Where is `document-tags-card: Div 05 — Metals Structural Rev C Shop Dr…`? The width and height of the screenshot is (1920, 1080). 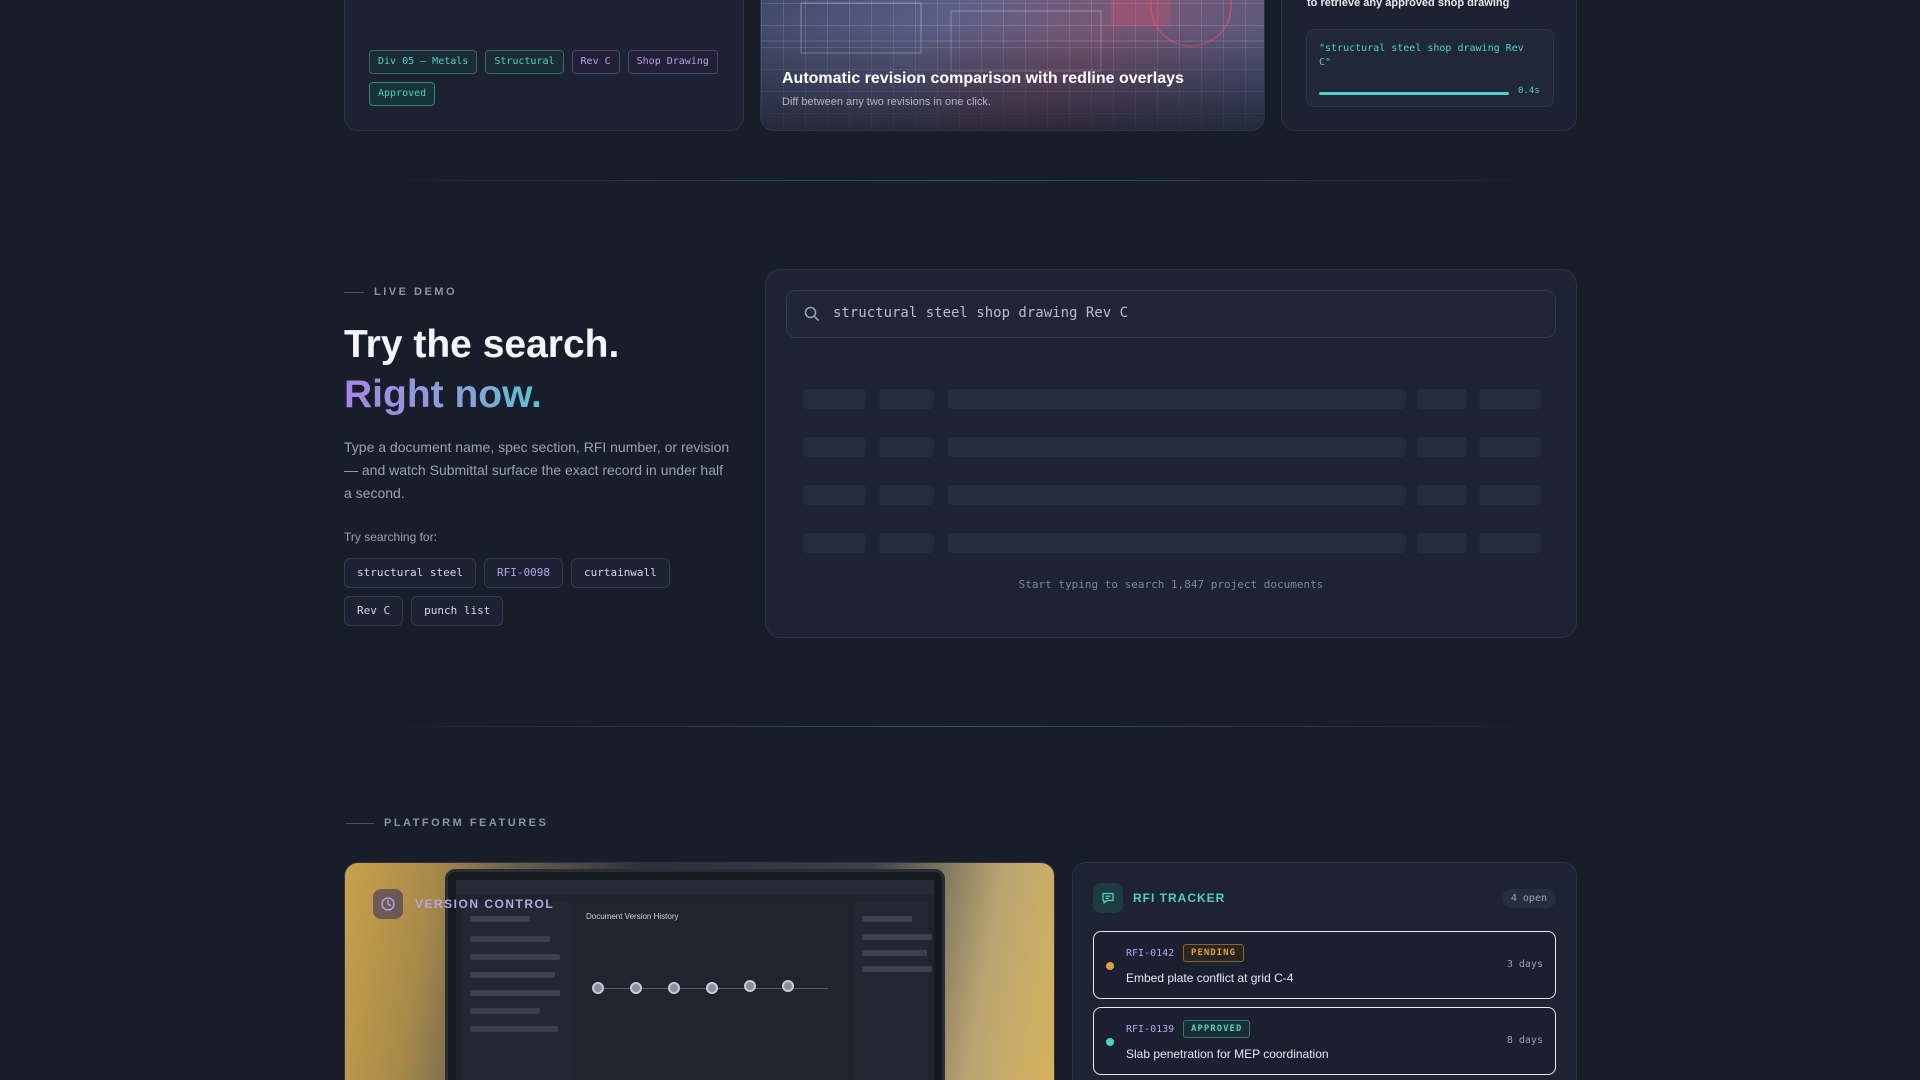 document-tags-card: Div 05 — Metals Structural Rev C Shop Dr… is located at coordinates (544, 65).